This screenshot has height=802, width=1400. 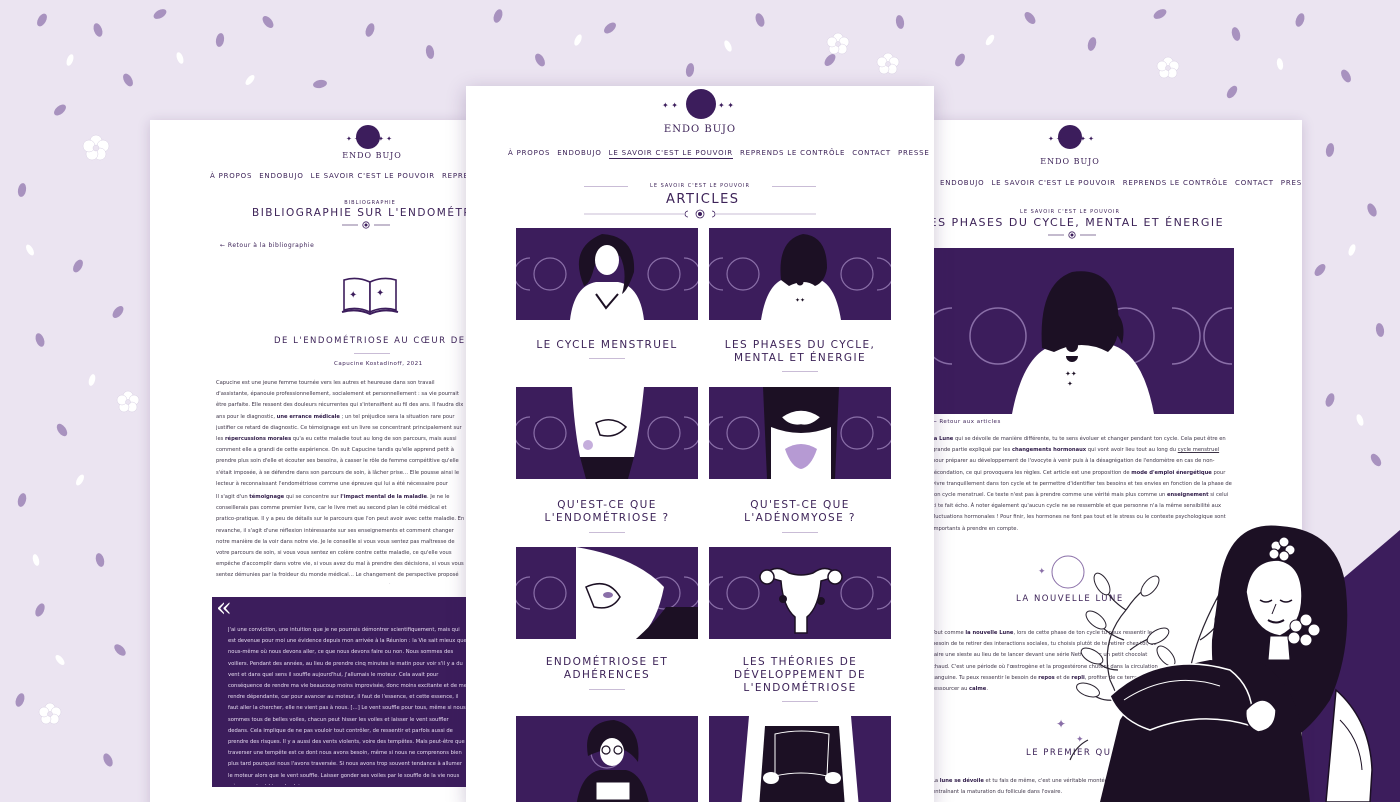 I want to click on logo-moon-icon: ✦ ✦ ✦ ✦, so click(x=701, y=103).